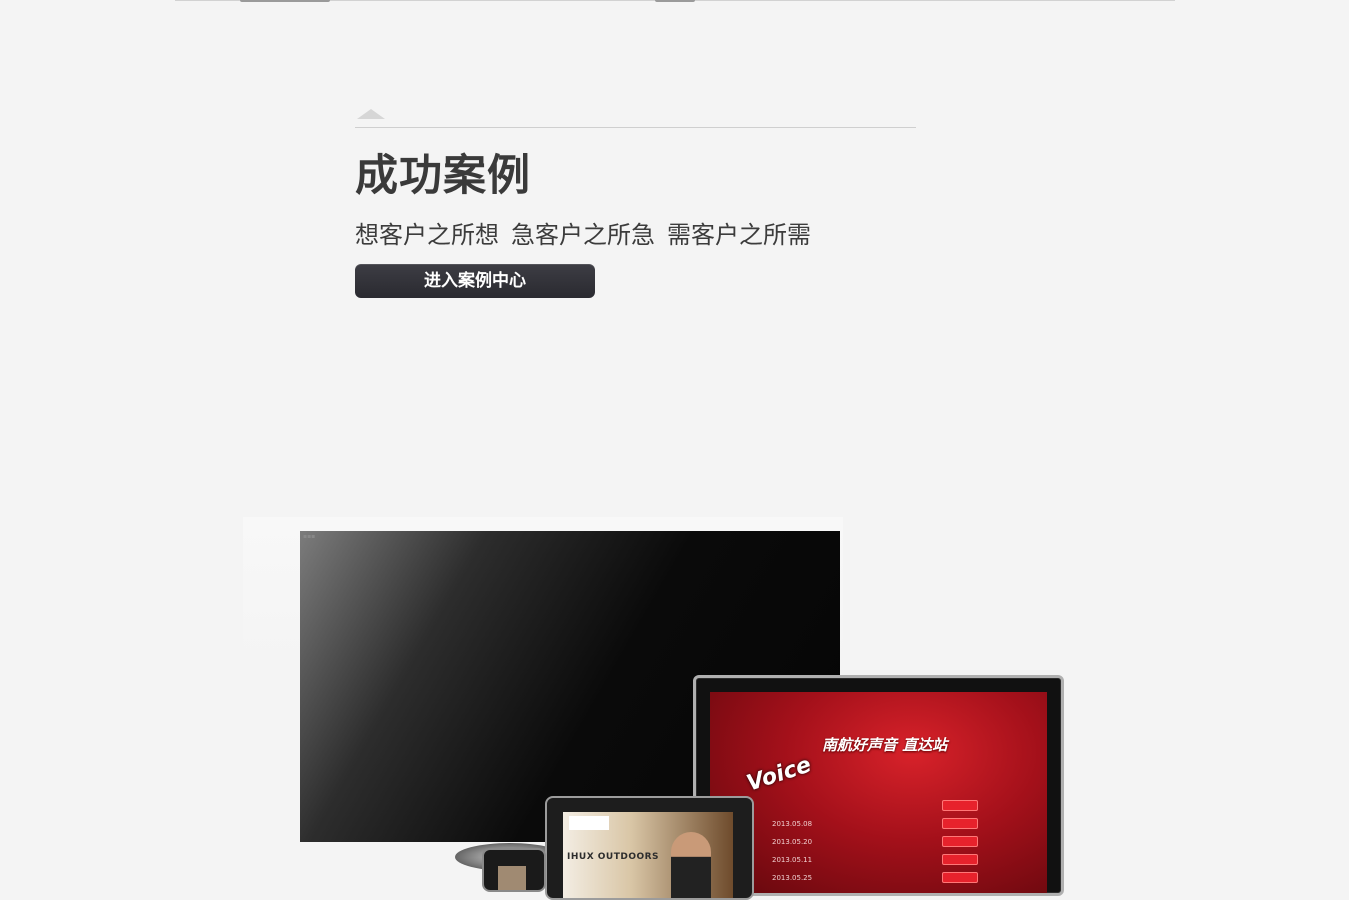 Image resolution: width=1349 pixels, height=900 pixels. I want to click on monitor-date-2: 2013.05.20, so click(792, 842).